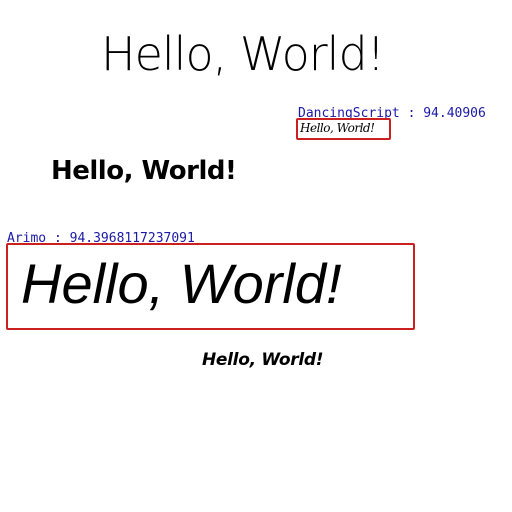  I want to click on hello-world-script-text: Hello, World!, so click(337, 128).